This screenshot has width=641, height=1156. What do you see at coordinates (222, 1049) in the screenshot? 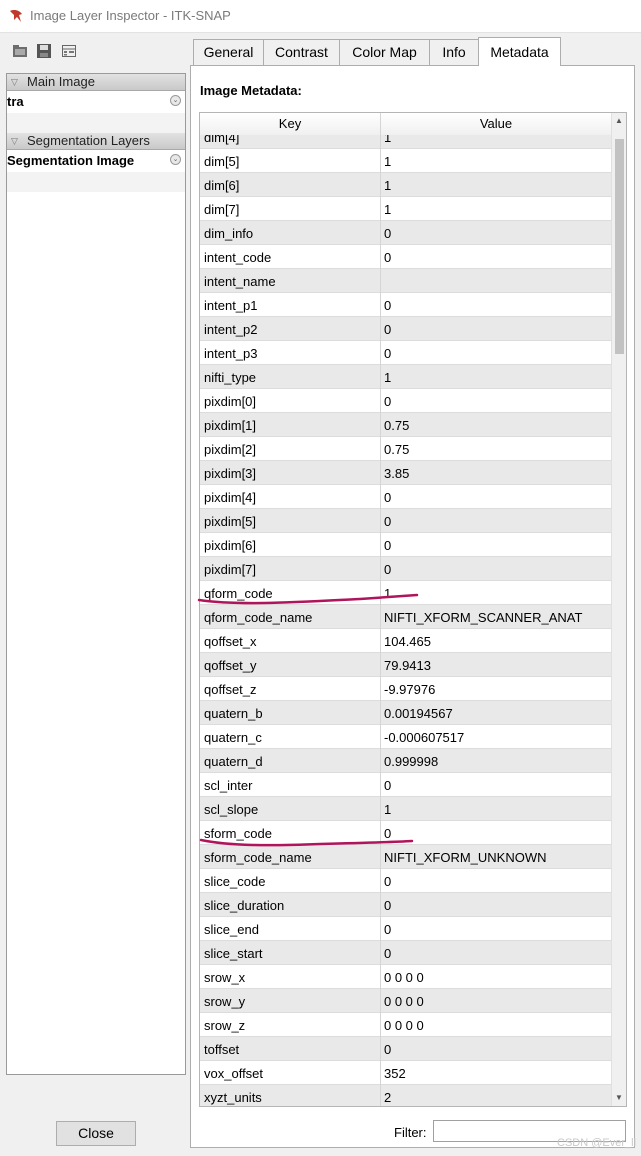
I see `metadata-key: toffset` at bounding box center [222, 1049].